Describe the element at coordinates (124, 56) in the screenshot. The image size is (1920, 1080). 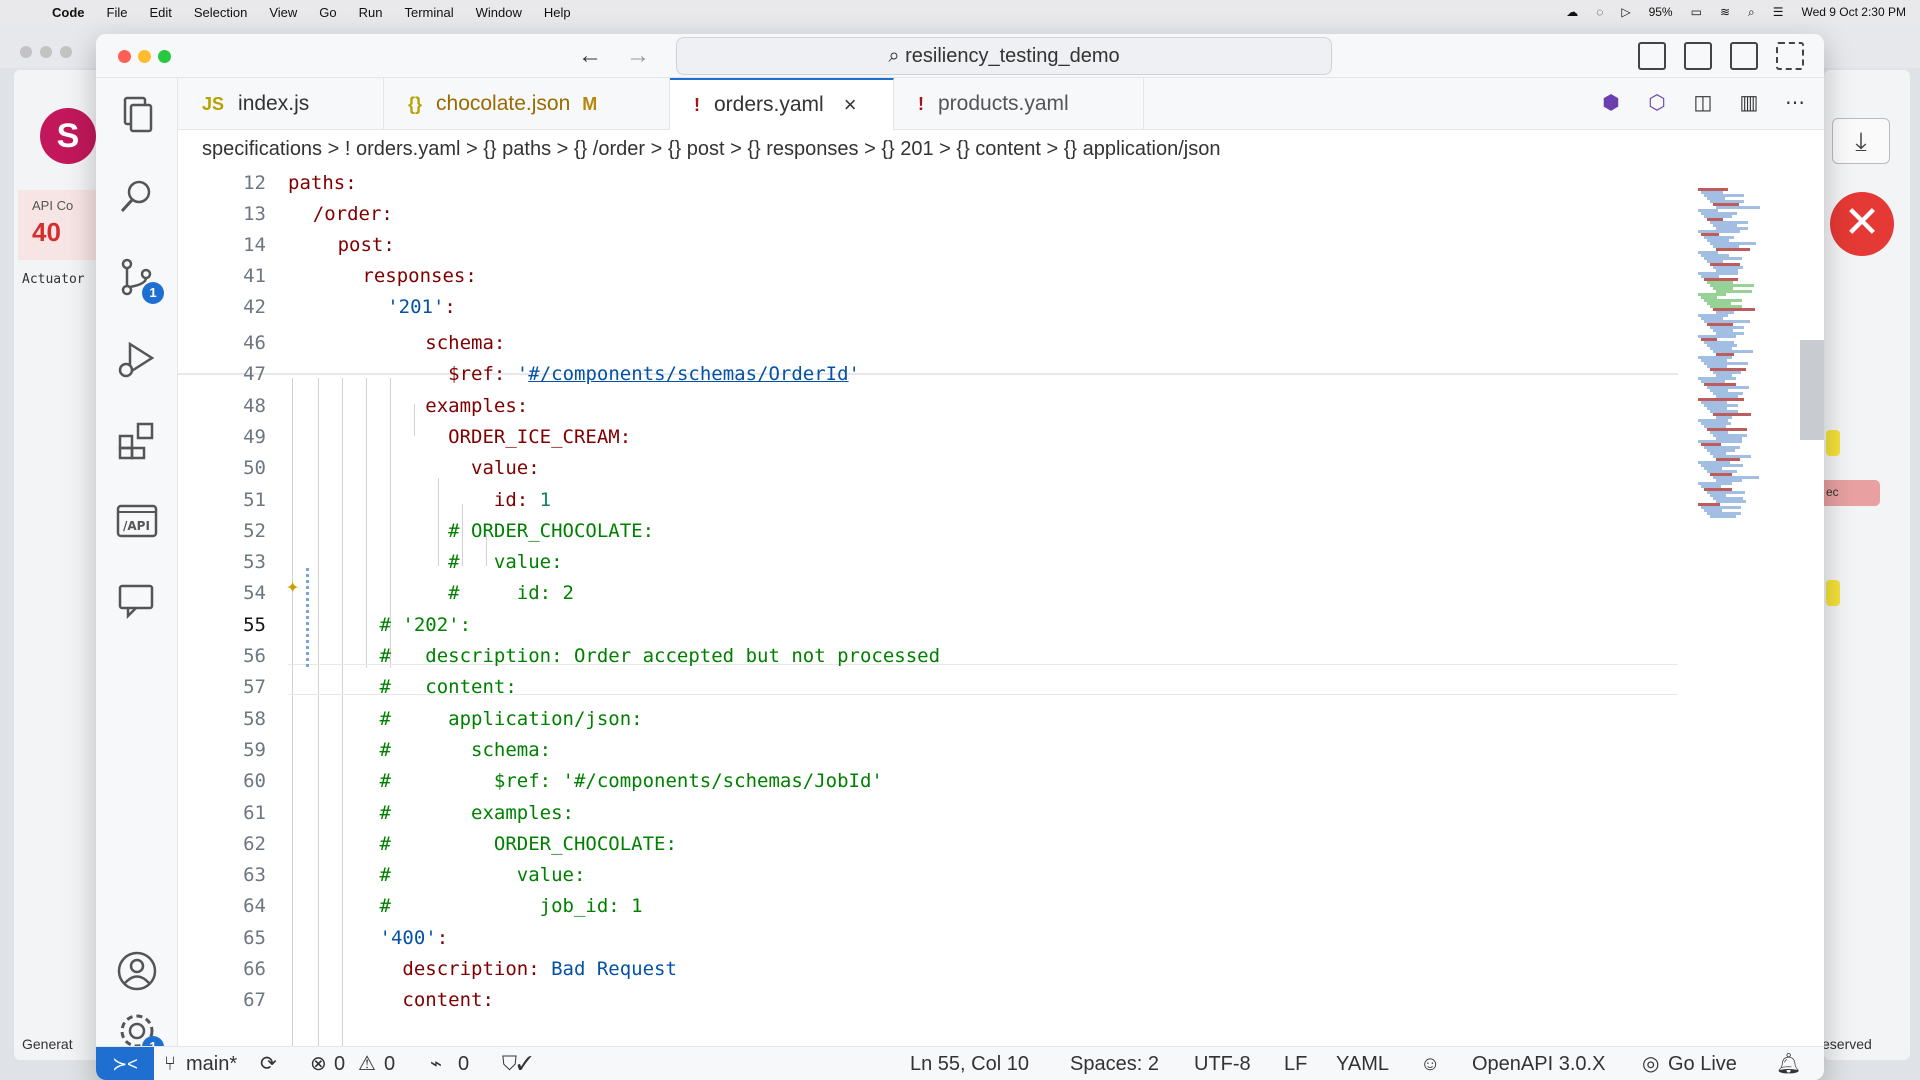
I see `close-window-button` at that location.